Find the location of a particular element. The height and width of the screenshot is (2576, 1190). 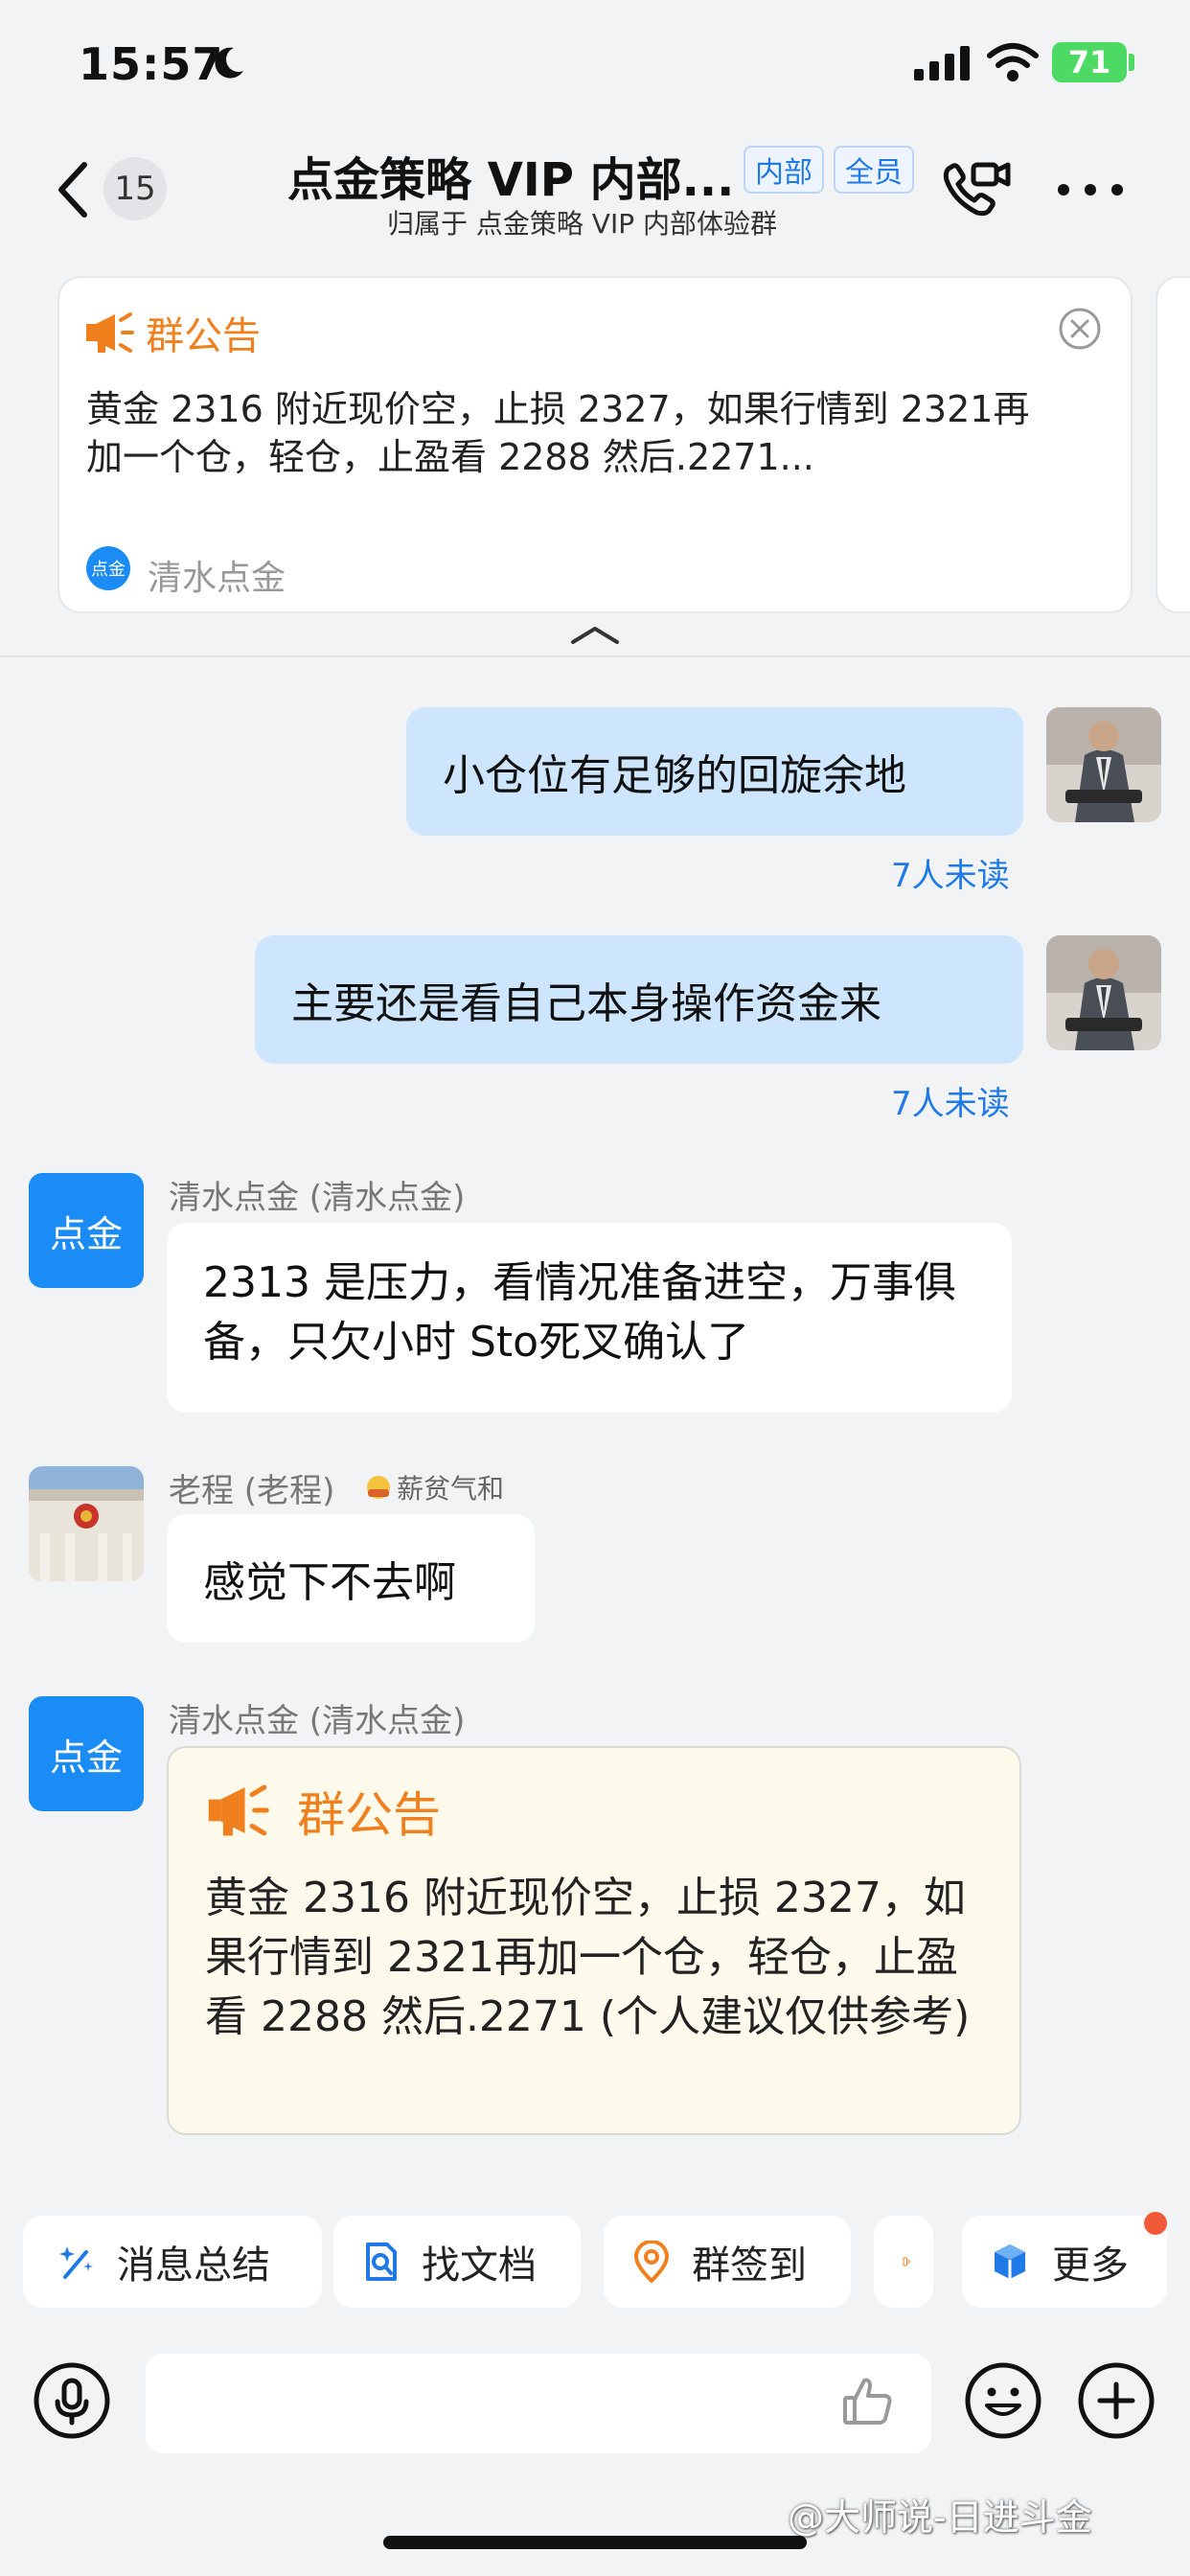

notice-title: 群公告 is located at coordinates (203, 336).